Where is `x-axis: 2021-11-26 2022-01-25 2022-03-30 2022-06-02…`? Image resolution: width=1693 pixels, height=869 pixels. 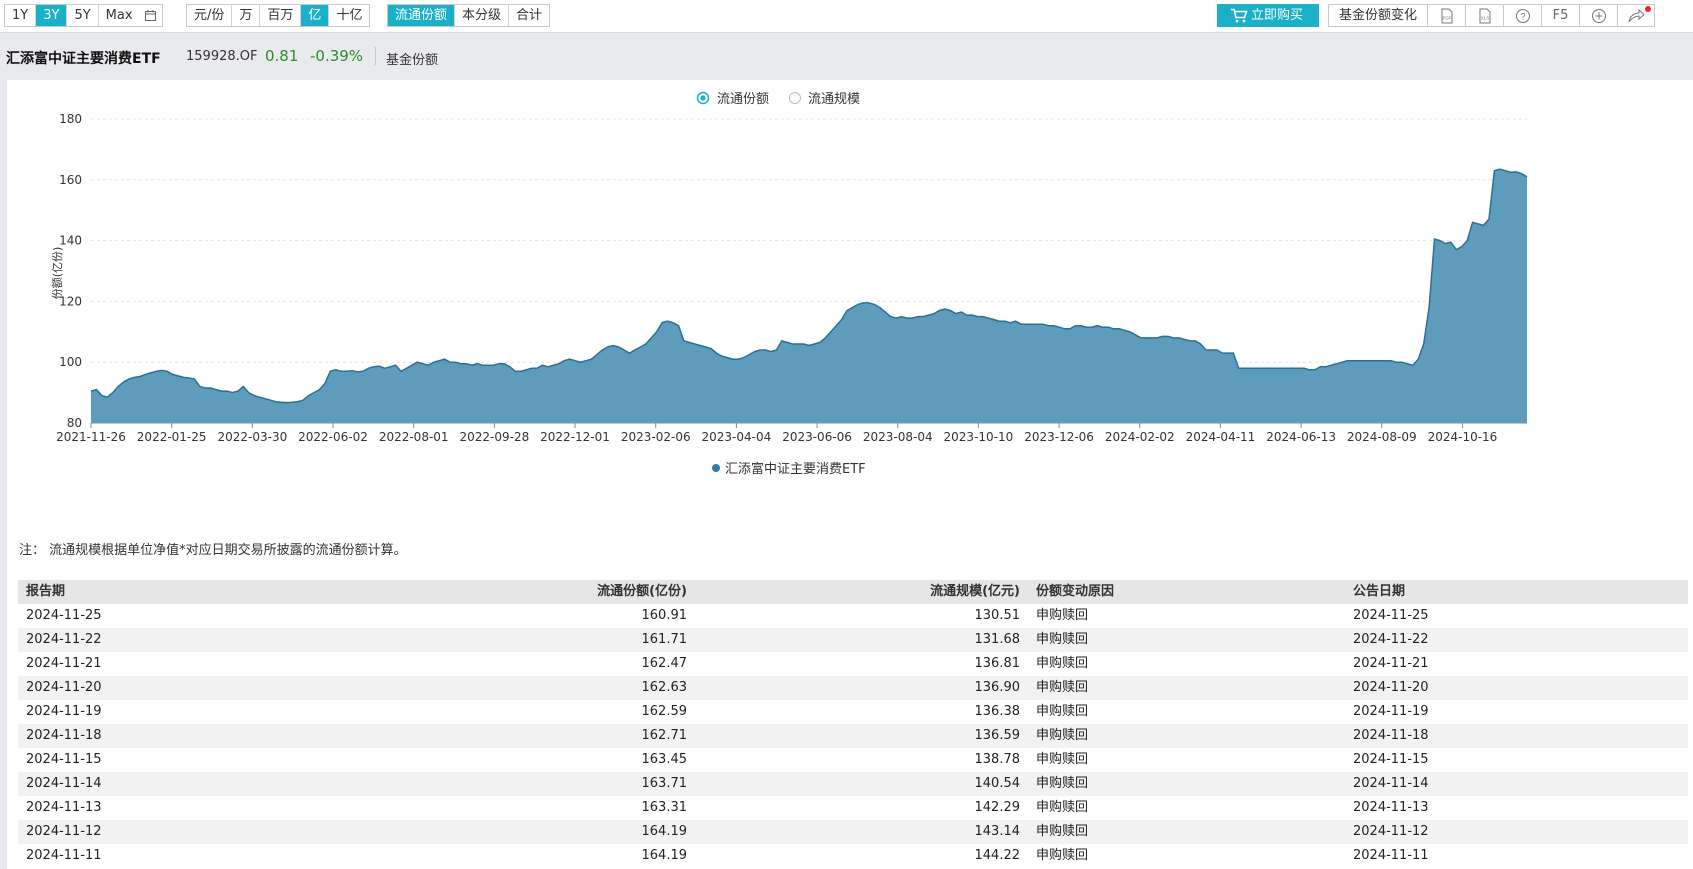 x-axis: 2021-11-26 2022-01-25 2022-03-30 2022-06-02… is located at coordinates (776, 433).